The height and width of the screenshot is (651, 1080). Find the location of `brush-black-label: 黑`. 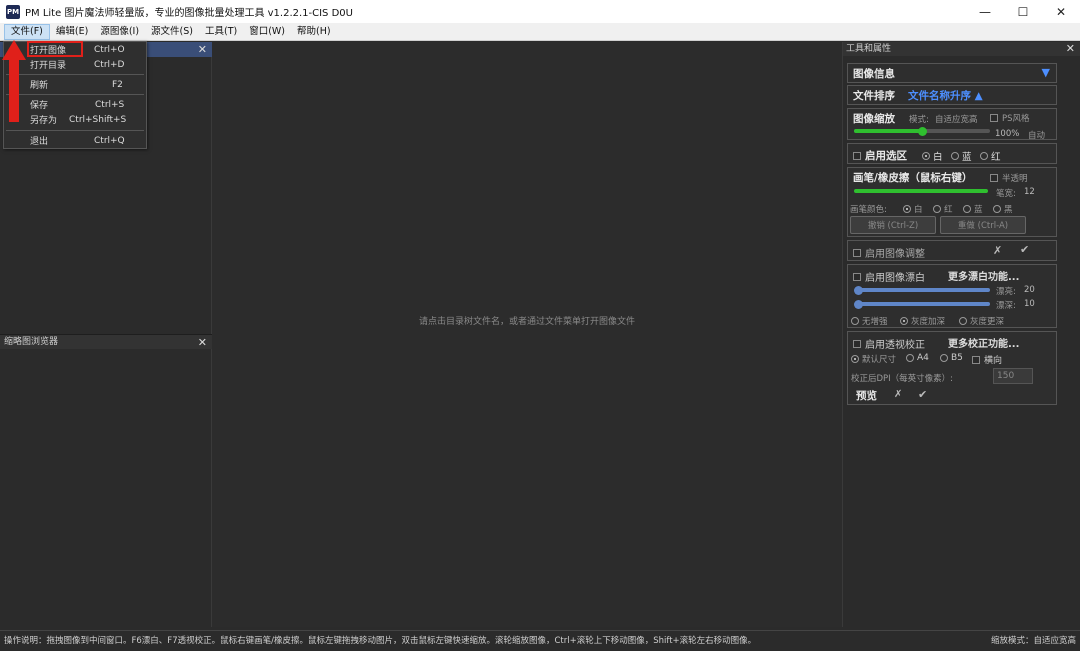

brush-black-label: 黑 is located at coordinates (1008, 210).